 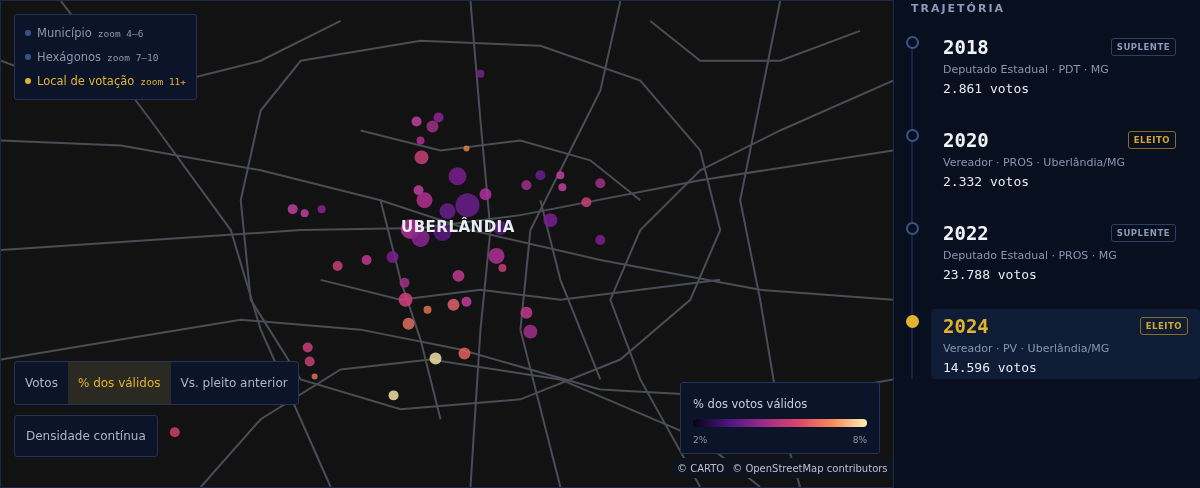 What do you see at coordinates (1026, 69) in the screenshot?
I see `role-text: Deputado Estadual · PDT · MG` at bounding box center [1026, 69].